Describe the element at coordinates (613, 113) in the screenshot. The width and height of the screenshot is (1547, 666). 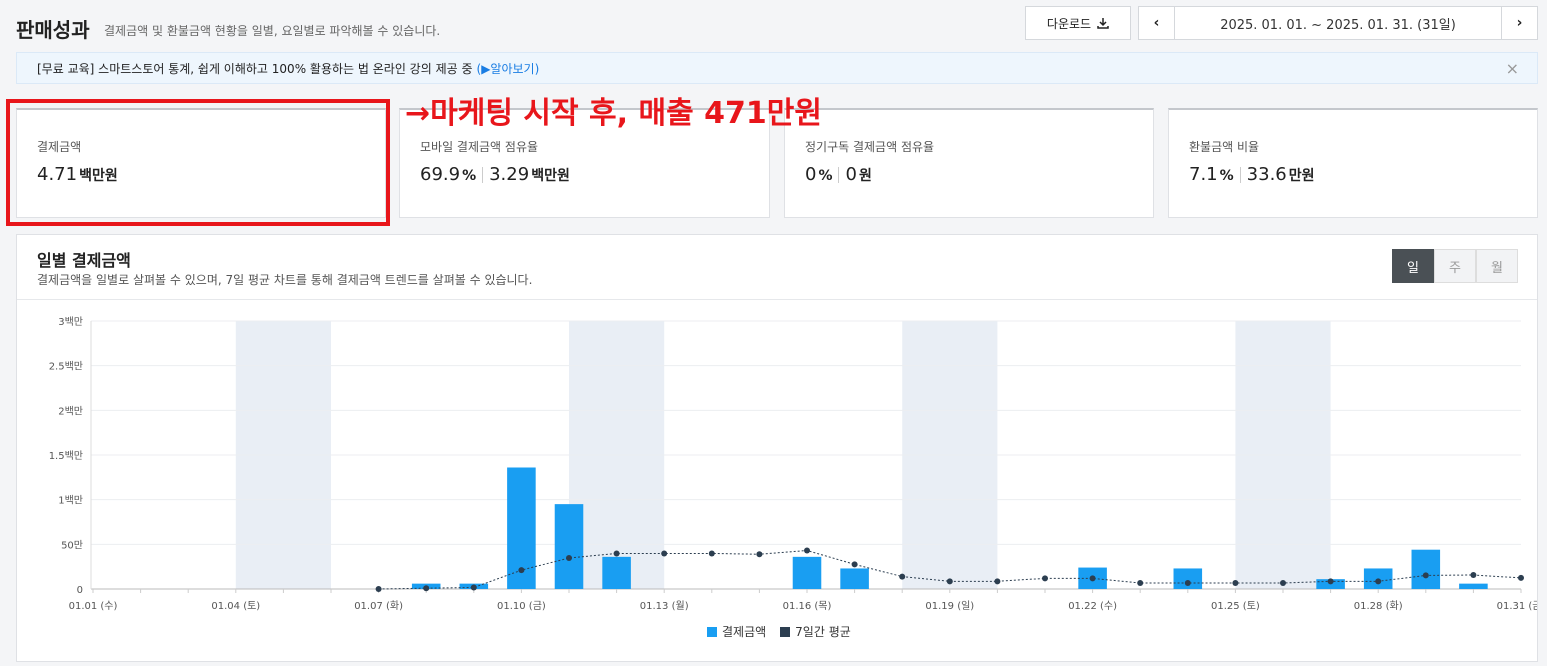
I see `annotation-text: →마케팅 시작 후, 매출 471만원` at that location.